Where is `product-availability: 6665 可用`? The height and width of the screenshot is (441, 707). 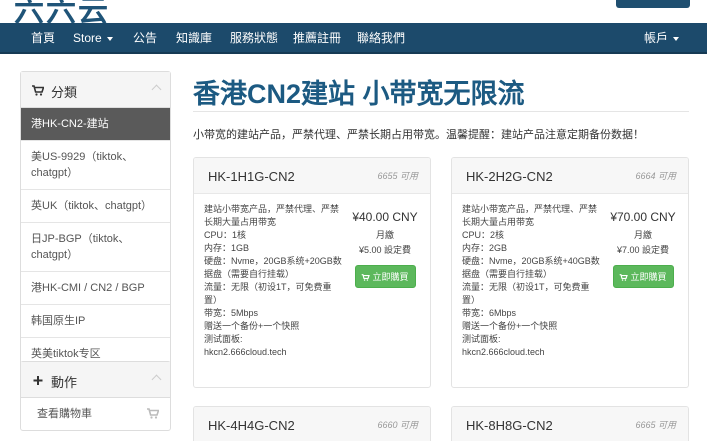 product-availability: 6665 可用 is located at coordinates (655, 425).